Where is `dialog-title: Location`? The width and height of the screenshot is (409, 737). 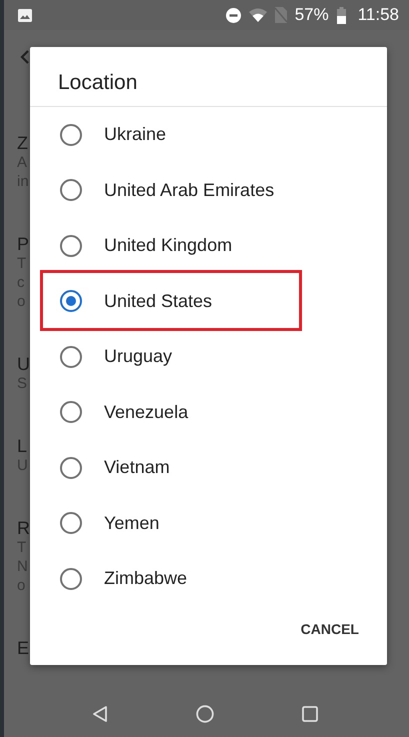
dialog-title: Location is located at coordinates (208, 77).